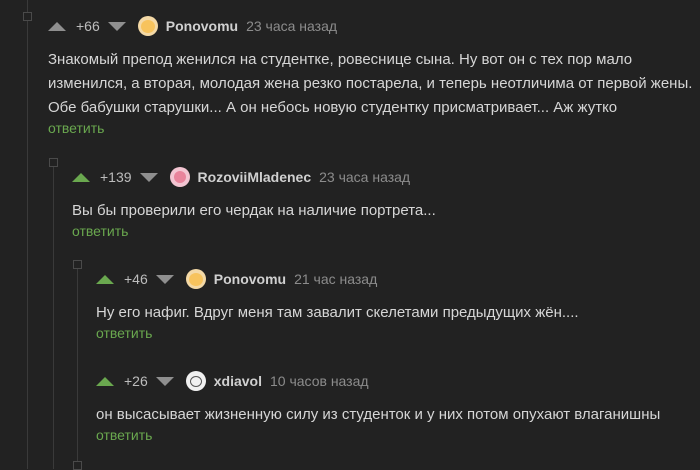 Image resolution: width=700 pixels, height=470 pixels. I want to click on comment-rating: +26, so click(136, 381).